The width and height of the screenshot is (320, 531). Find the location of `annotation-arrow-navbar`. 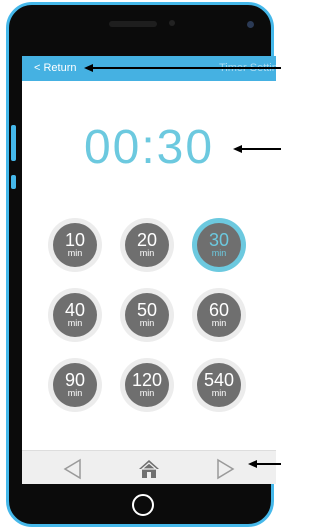

annotation-arrow-navbar is located at coordinates (268, 464).